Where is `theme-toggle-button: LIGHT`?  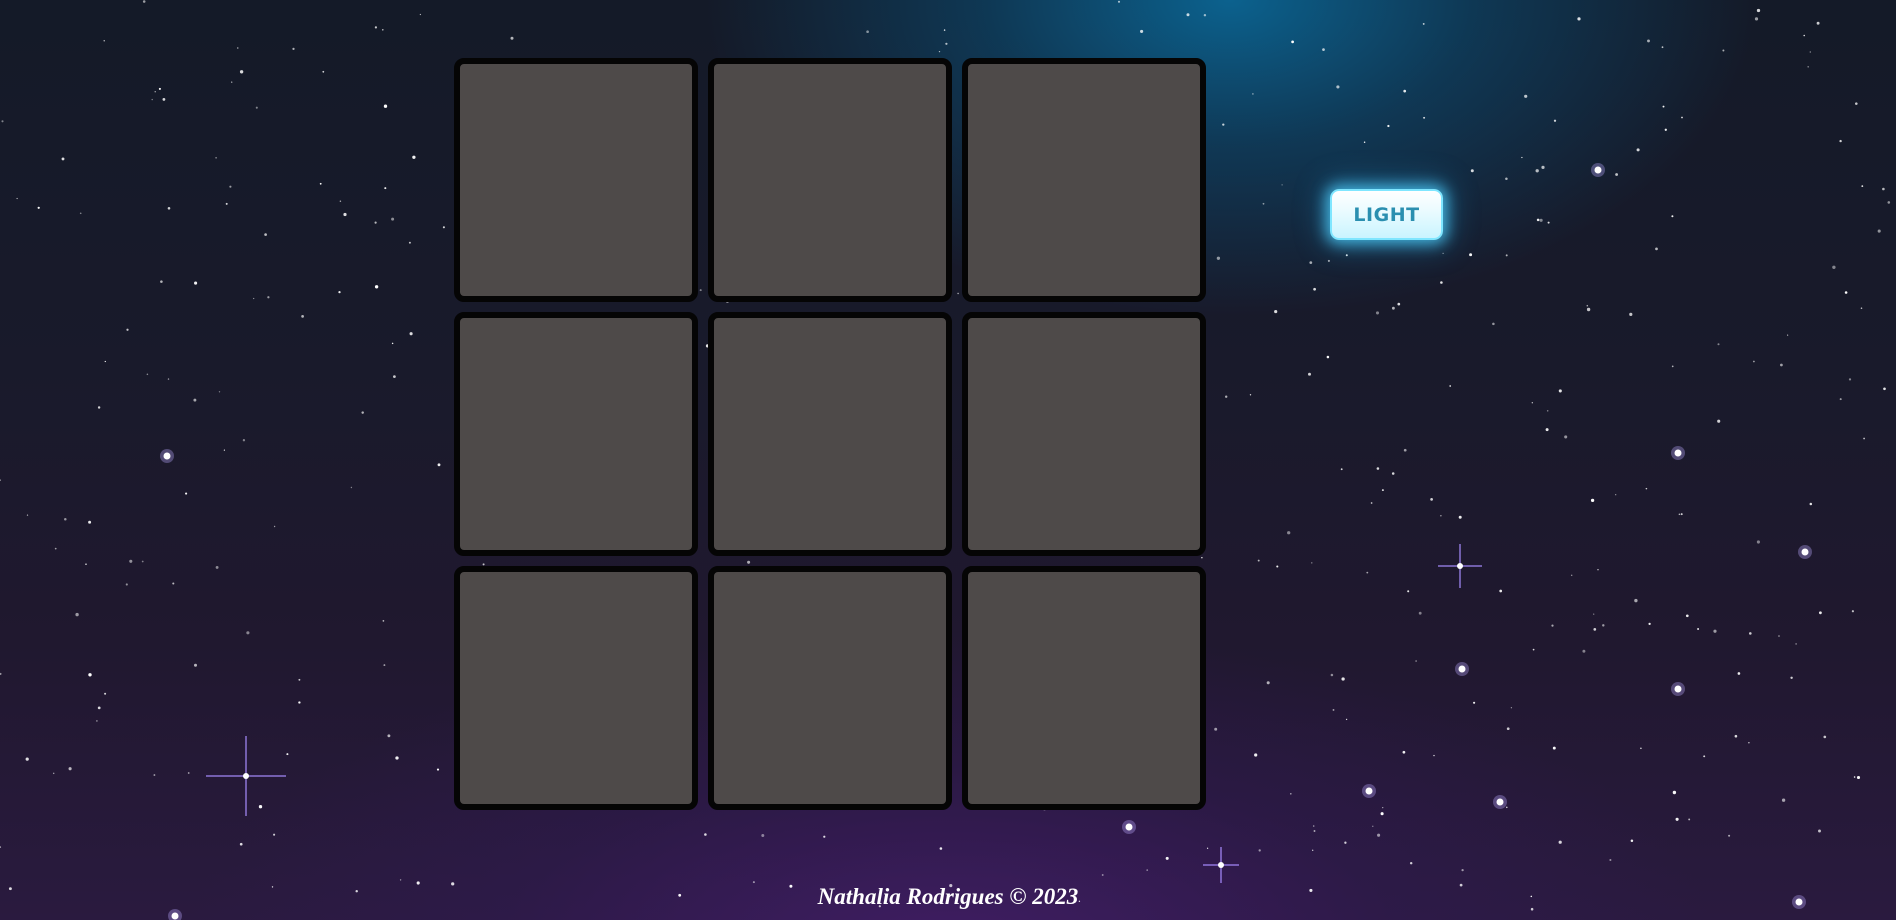 theme-toggle-button: LIGHT is located at coordinates (1386, 214).